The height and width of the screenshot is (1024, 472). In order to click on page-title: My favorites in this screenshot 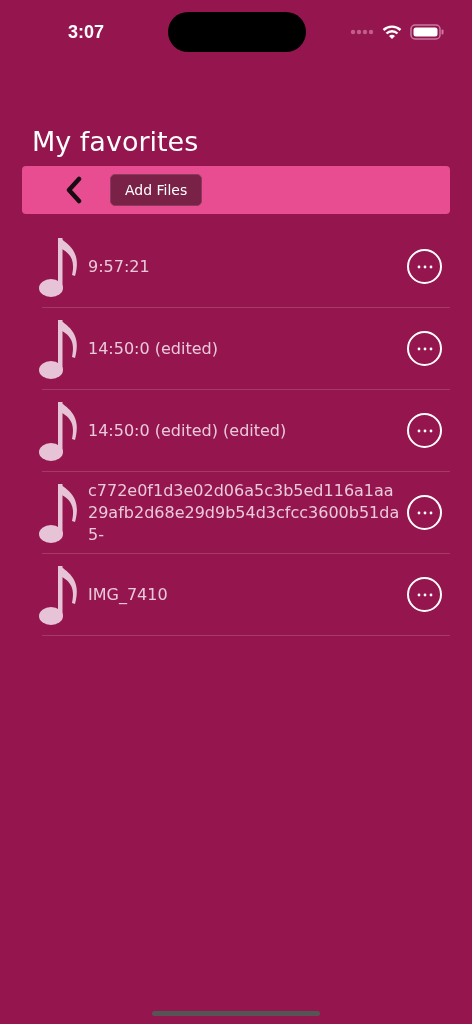, I will do `click(116, 142)`.